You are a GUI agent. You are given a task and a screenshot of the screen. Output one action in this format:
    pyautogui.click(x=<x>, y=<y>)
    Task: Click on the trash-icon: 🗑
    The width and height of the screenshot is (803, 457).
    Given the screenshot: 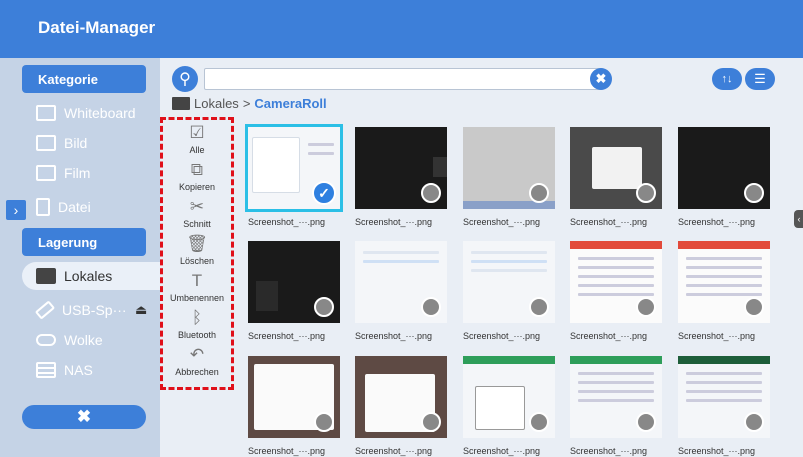 What is the action you would take?
    pyautogui.click(x=197, y=243)
    